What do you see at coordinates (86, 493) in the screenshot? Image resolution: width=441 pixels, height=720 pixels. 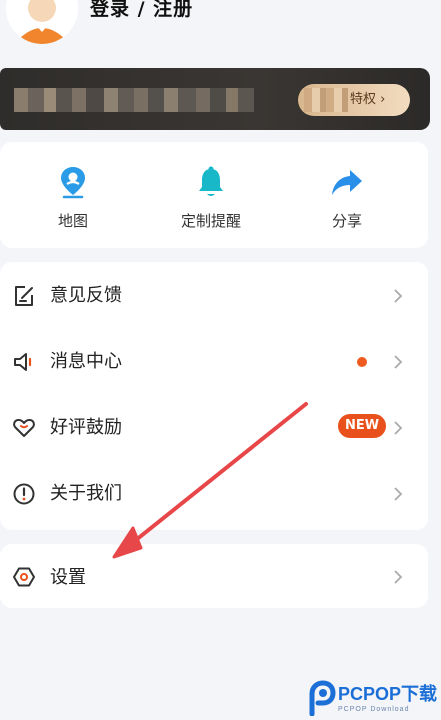 I see `menu-item-label: 关于我们` at bounding box center [86, 493].